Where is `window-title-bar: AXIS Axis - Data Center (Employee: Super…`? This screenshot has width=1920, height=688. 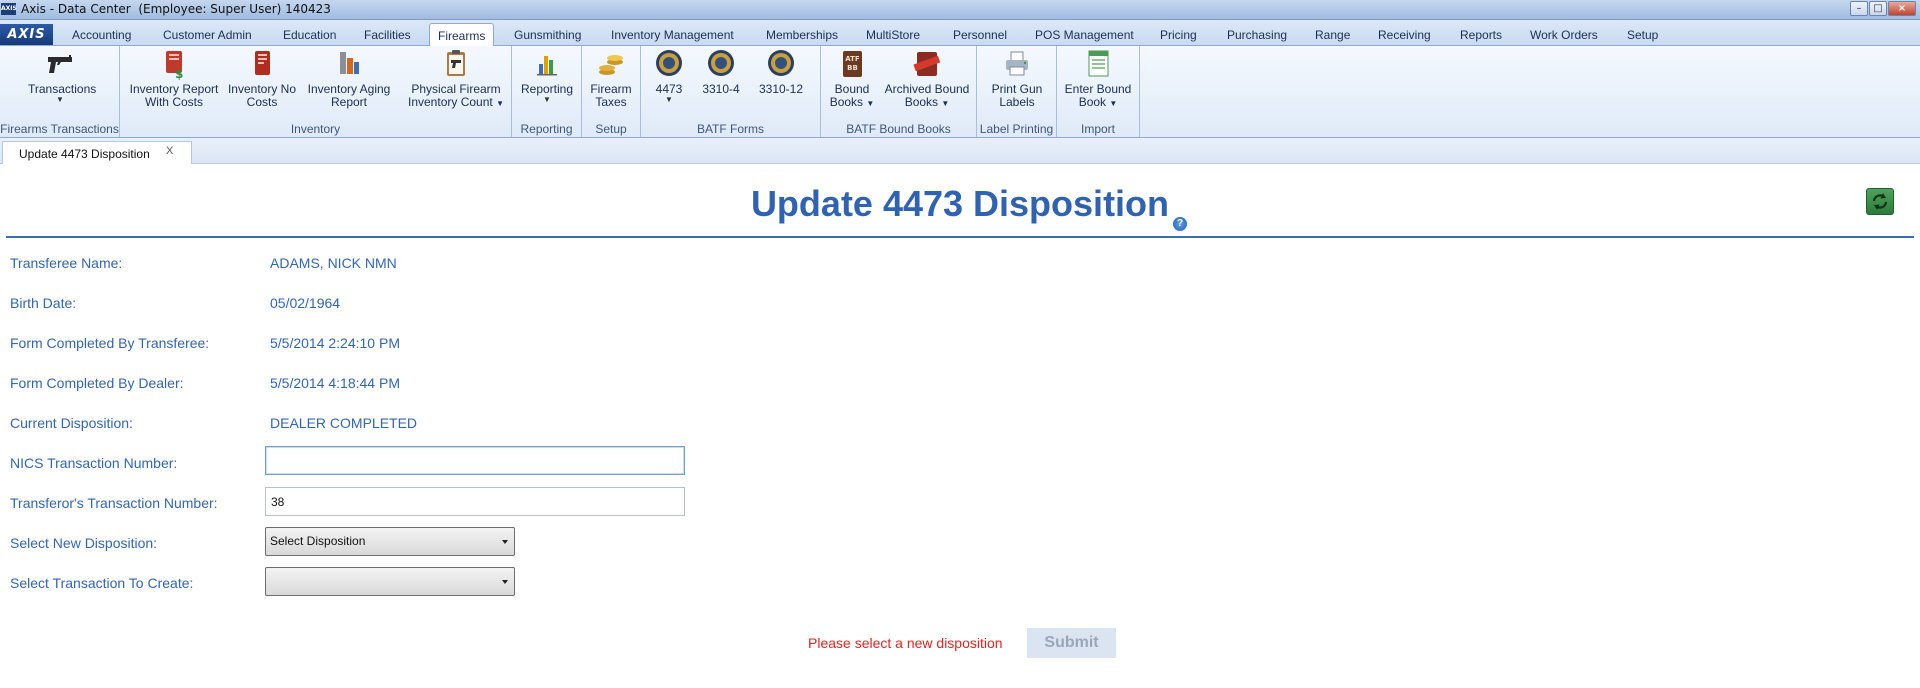
window-title-bar: AXIS Axis - Data Center (Employee: Super… is located at coordinates (960, 10).